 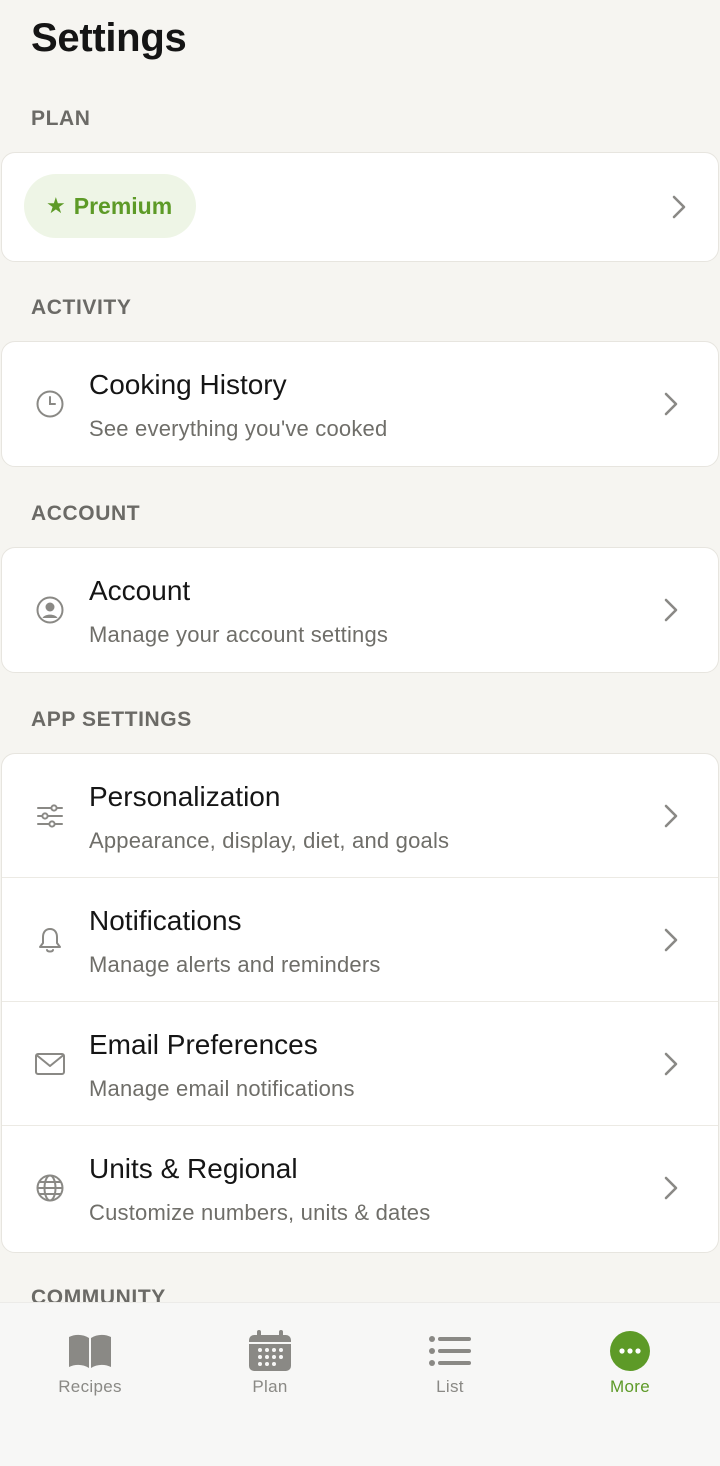 What do you see at coordinates (450, 1386) in the screenshot?
I see `tab-label: List` at bounding box center [450, 1386].